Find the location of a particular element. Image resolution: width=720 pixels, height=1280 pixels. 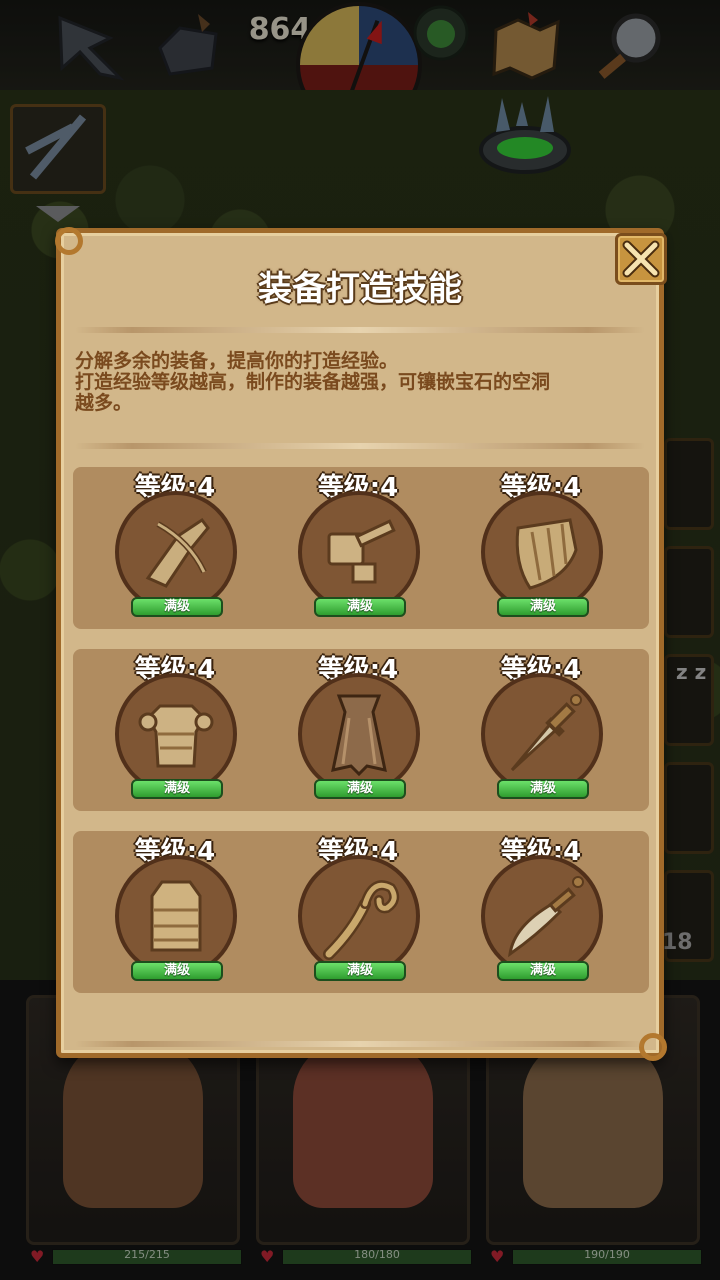

shield-icon is located at coordinates (546, 554).